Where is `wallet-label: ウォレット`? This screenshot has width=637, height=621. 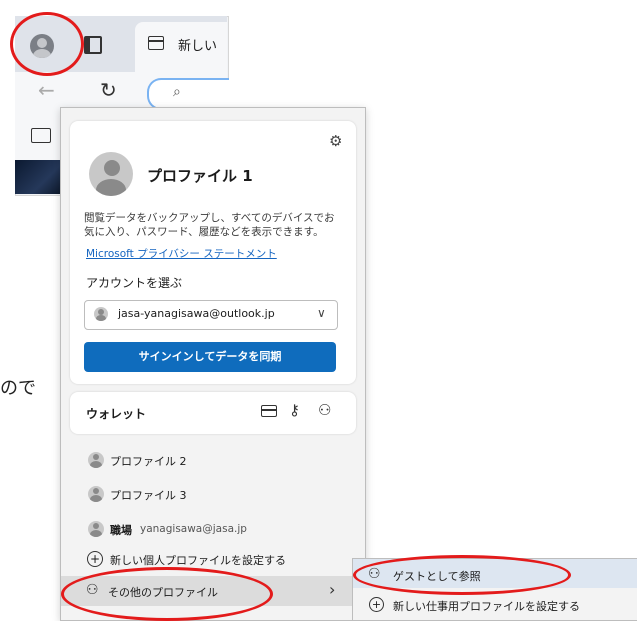 wallet-label: ウォレット is located at coordinates (116, 414).